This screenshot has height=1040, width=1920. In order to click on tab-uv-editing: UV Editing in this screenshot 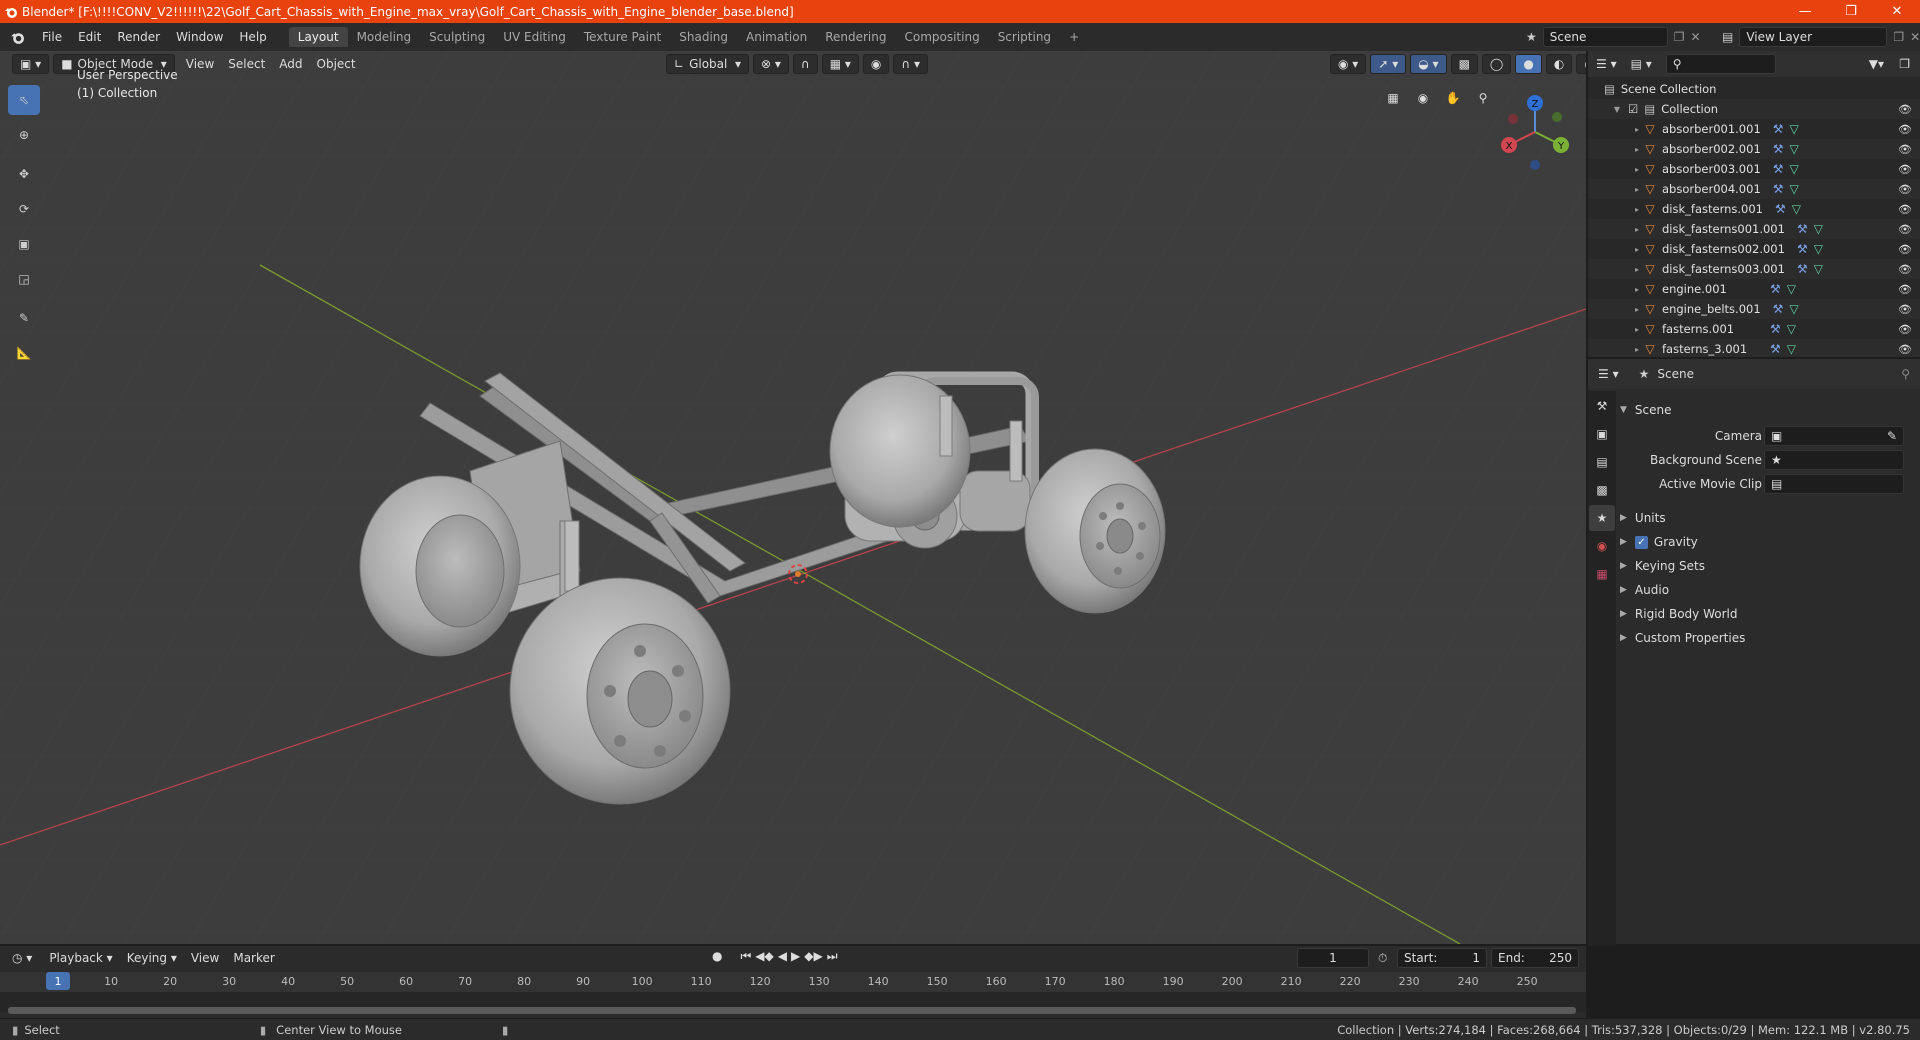, I will do `click(534, 37)`.